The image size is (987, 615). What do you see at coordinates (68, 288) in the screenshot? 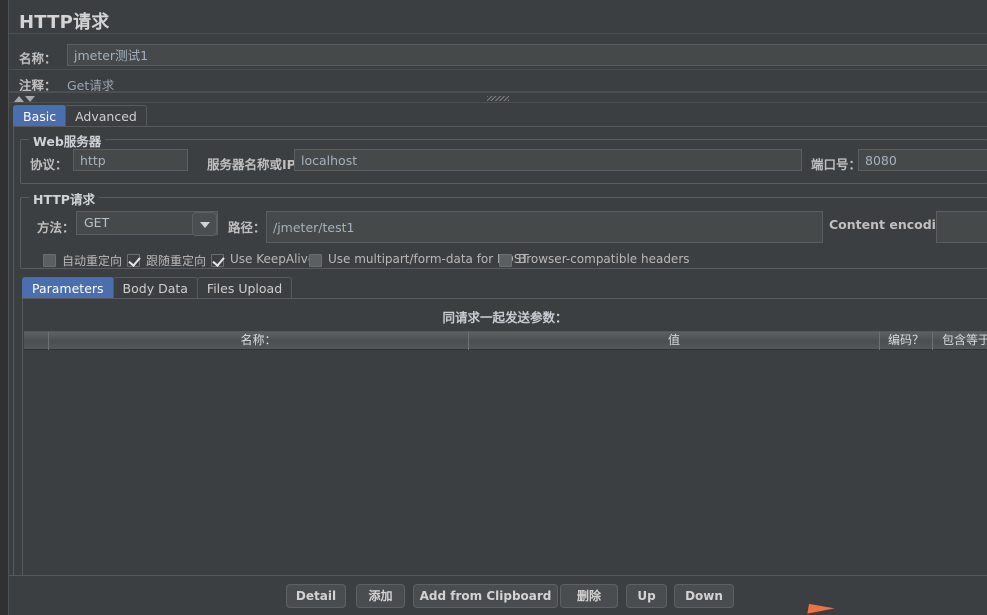
I see `tab-parameters: Parameters` at bounding box center [68, 288].